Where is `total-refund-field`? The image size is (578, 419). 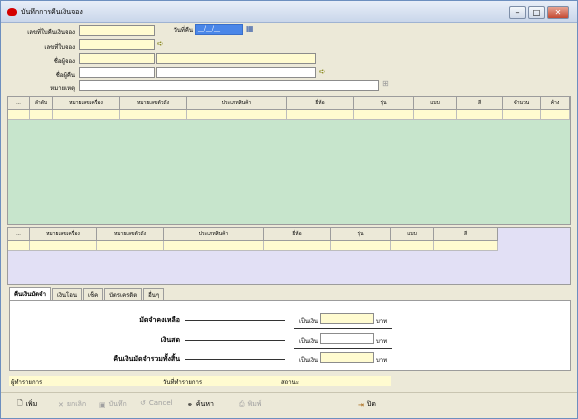 total-refund-field is located at coordinates (347, 357).